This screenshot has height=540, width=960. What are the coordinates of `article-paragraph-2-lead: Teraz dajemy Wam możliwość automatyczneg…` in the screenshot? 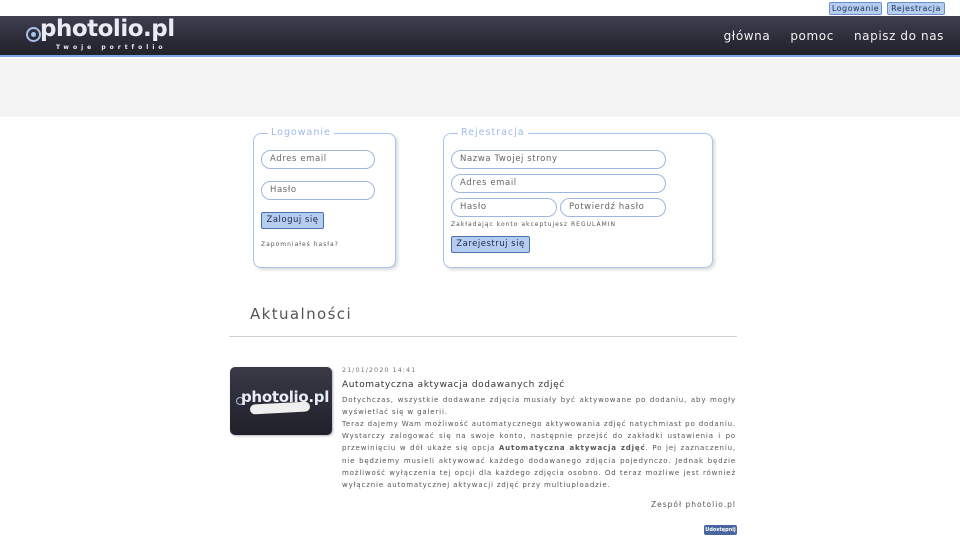 It's located at (482, 454).